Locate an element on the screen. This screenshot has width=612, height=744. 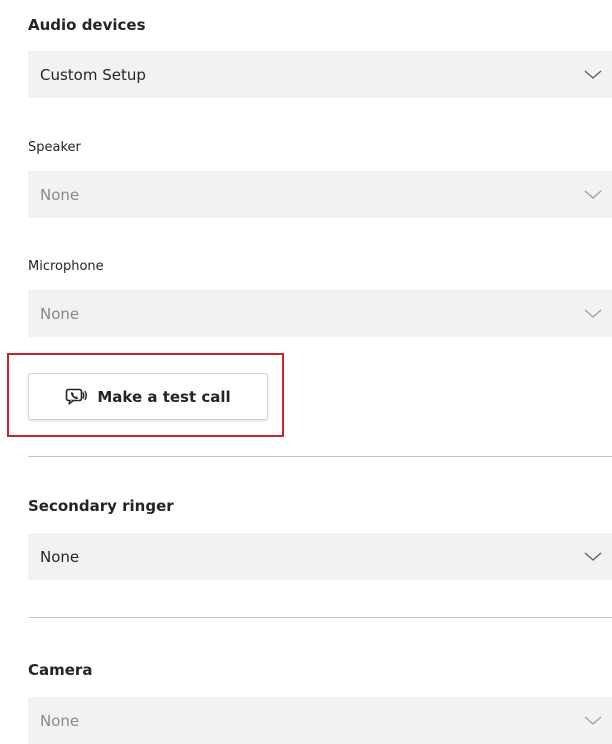
camera-title: Camera is located at coordinates (60, 670).